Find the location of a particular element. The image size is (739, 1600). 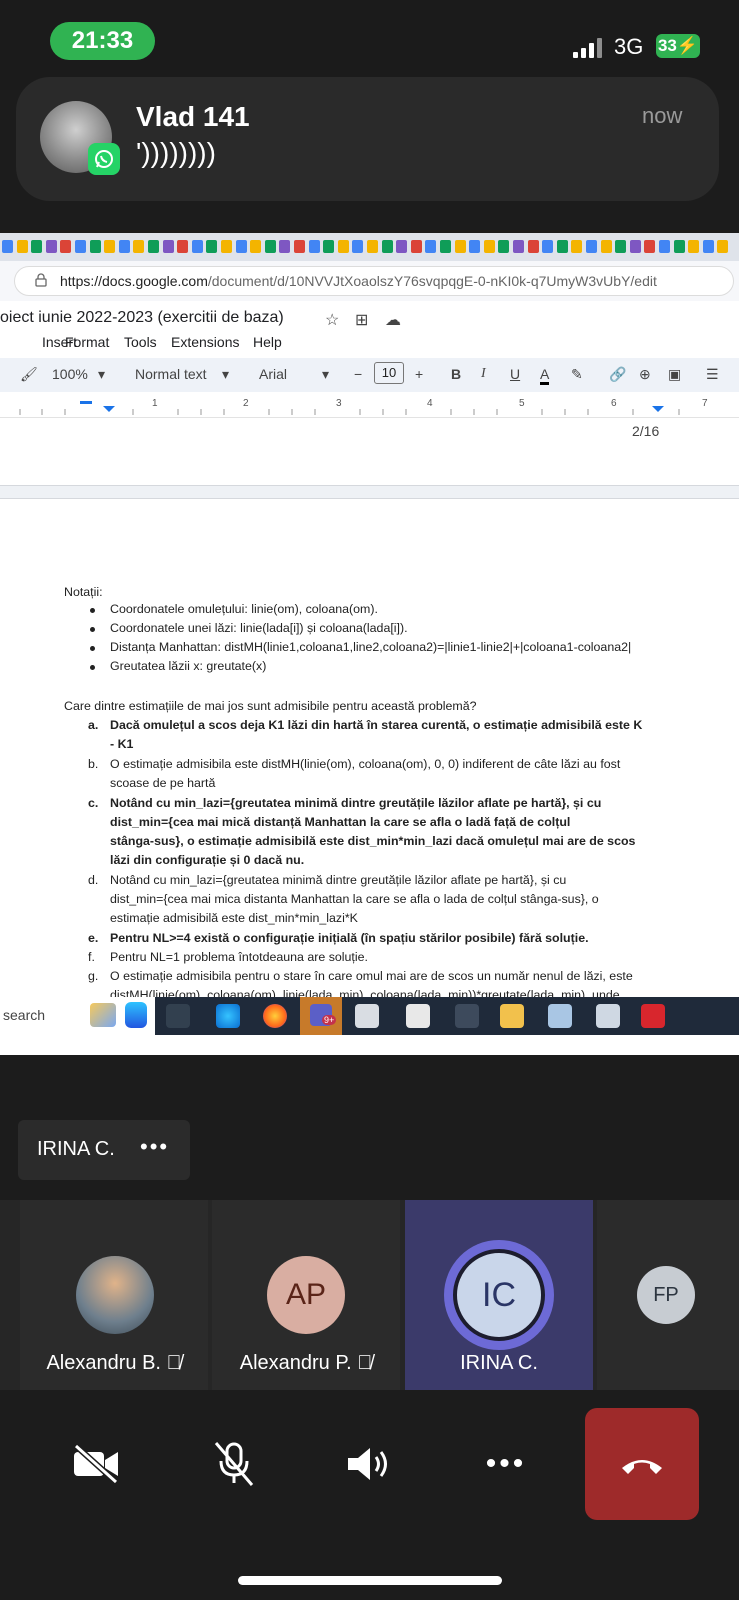

acrobat-icon is located at coordinates (653, 1016).